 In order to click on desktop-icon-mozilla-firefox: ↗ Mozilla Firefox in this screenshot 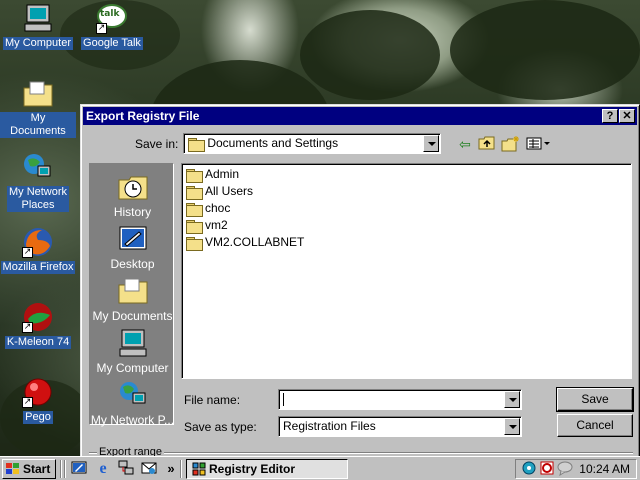, I will do `click(38, 250)`.